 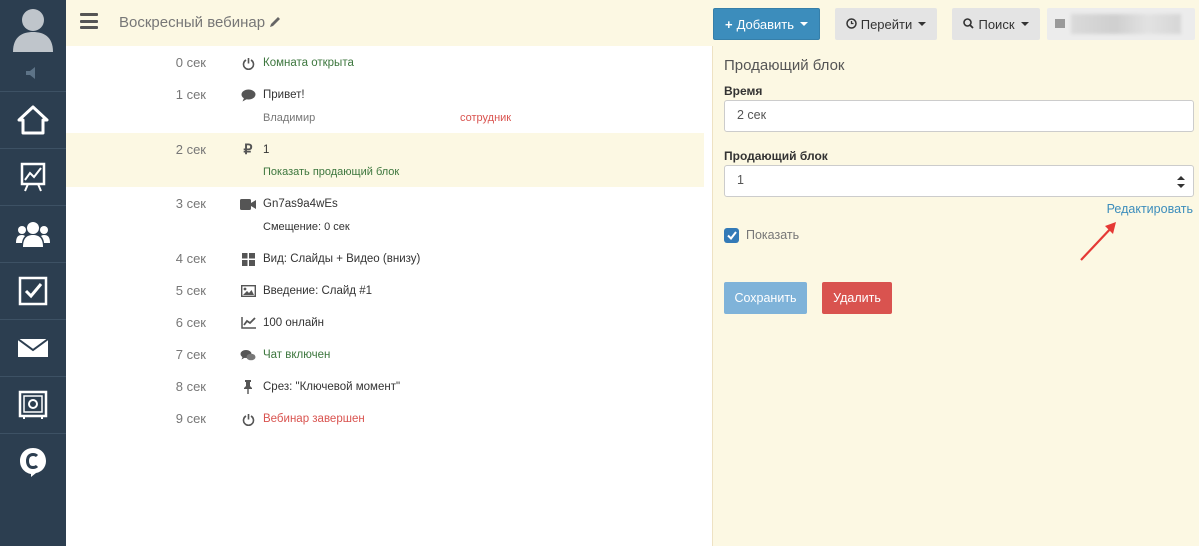 I want to click on check-icon, so click(x=731, y=235).